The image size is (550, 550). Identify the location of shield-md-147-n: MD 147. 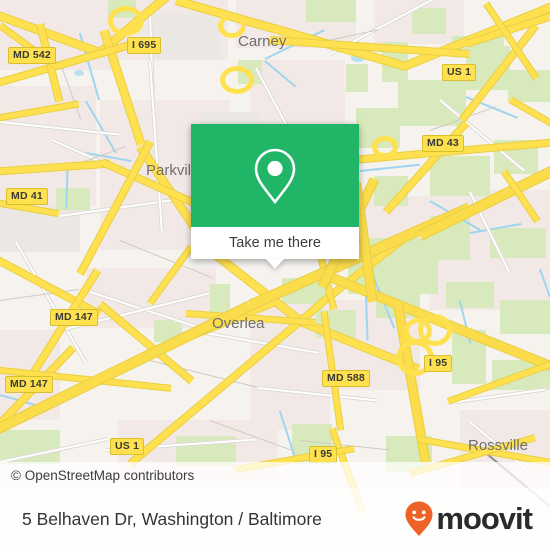
(74, 317).